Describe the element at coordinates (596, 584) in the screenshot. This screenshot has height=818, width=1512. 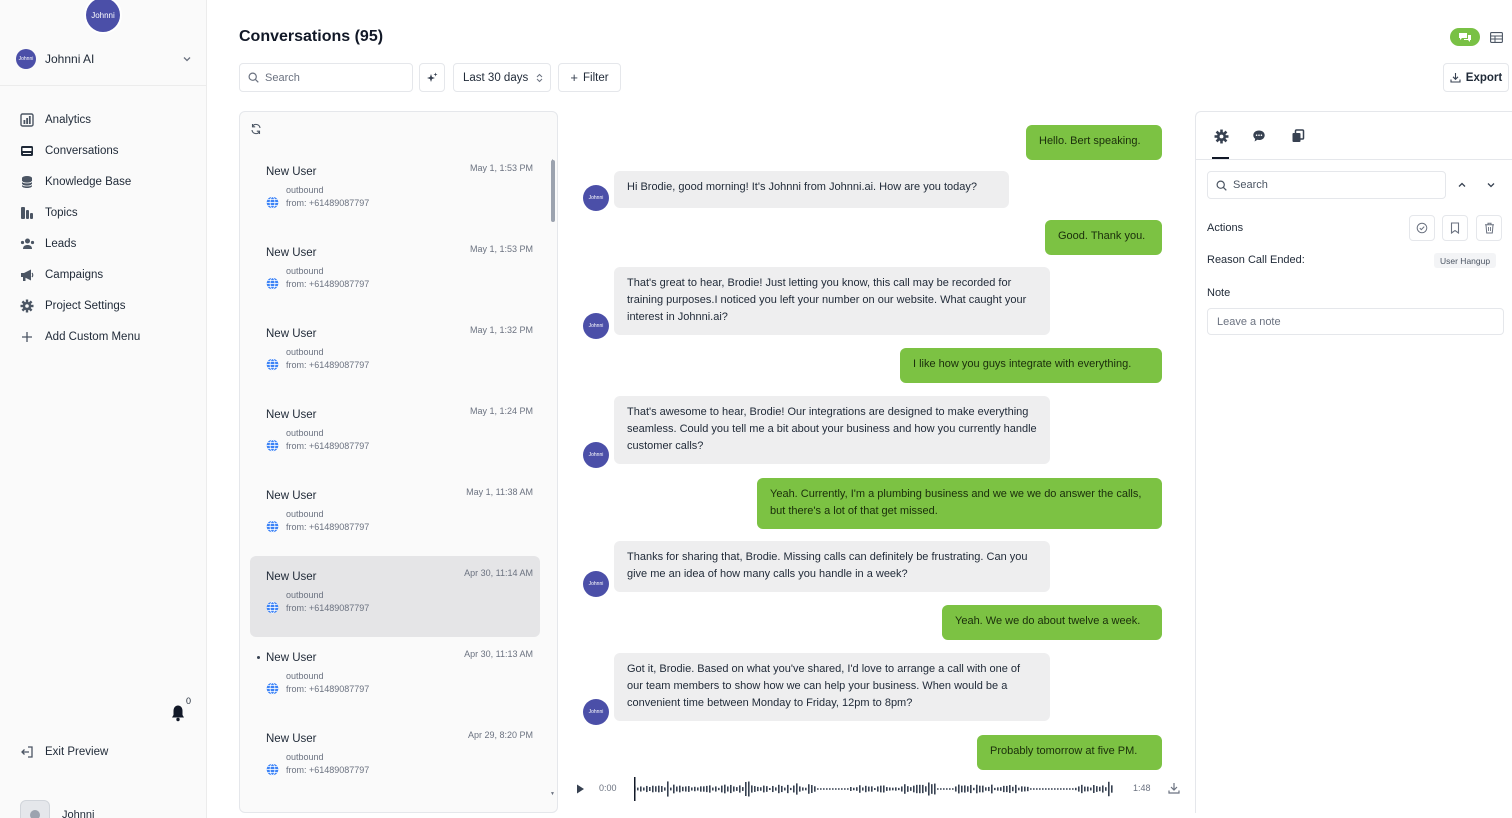
I see `bot-avatar: Johnni` at that location.